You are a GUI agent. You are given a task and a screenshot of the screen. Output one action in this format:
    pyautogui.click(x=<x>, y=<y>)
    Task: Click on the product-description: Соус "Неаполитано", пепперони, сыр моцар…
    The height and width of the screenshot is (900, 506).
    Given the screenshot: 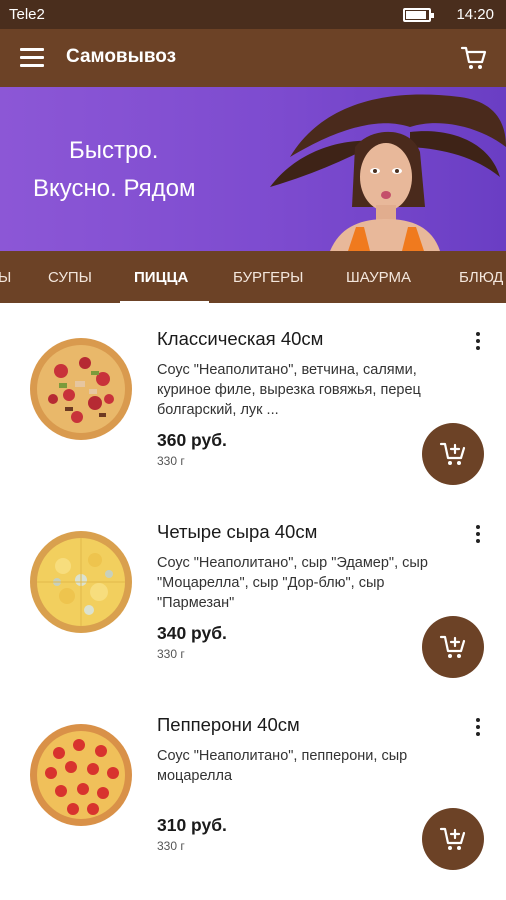 What is the action you would take?
    pyautogui.click(x=282, y=766)
    